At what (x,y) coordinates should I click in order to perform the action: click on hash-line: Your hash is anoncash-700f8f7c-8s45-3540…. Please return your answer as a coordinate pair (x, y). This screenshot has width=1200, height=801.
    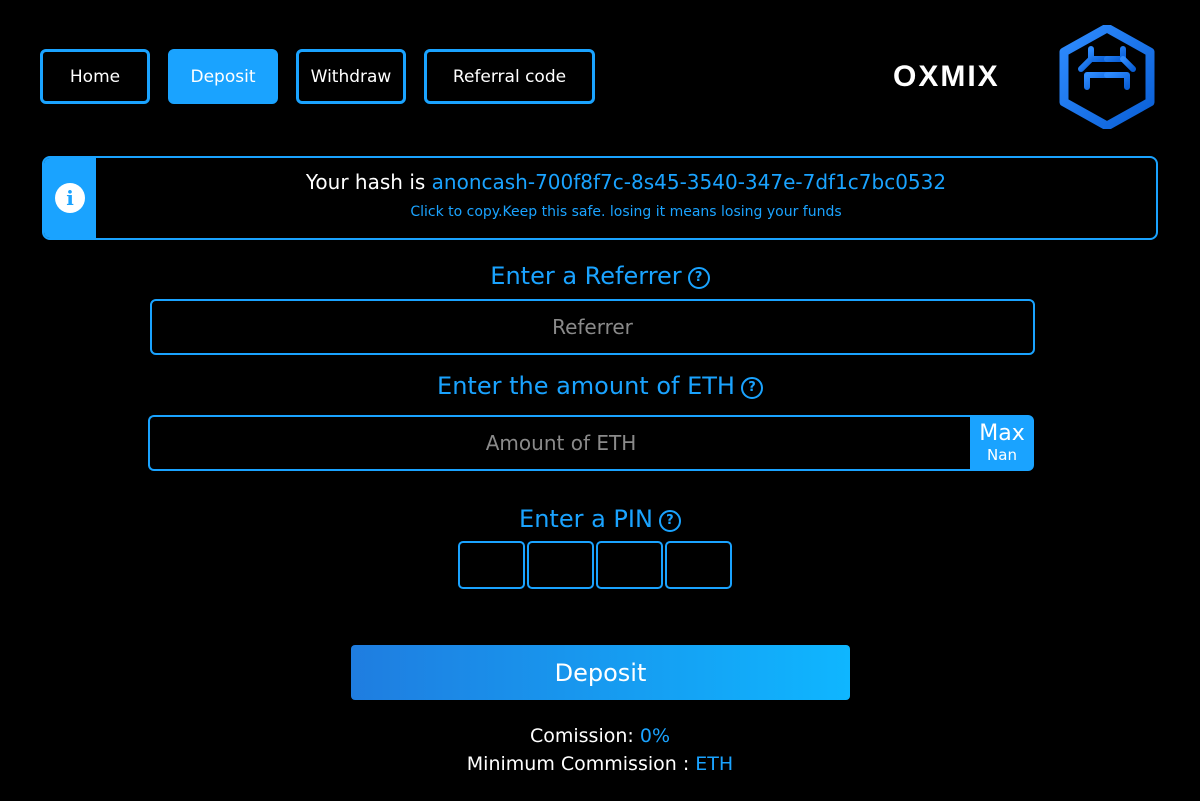
    Looking at the image, I should click on (626, 182).